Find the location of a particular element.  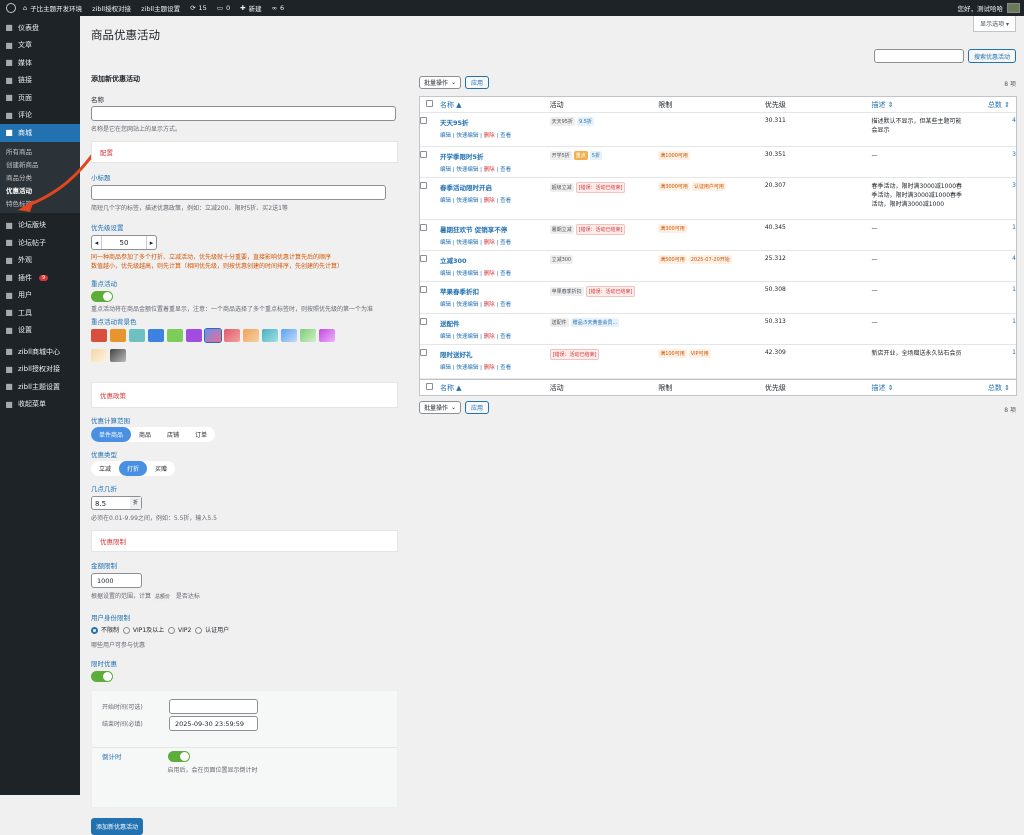

row-name-link: 天天95折 is located at coordinates (495, 122).